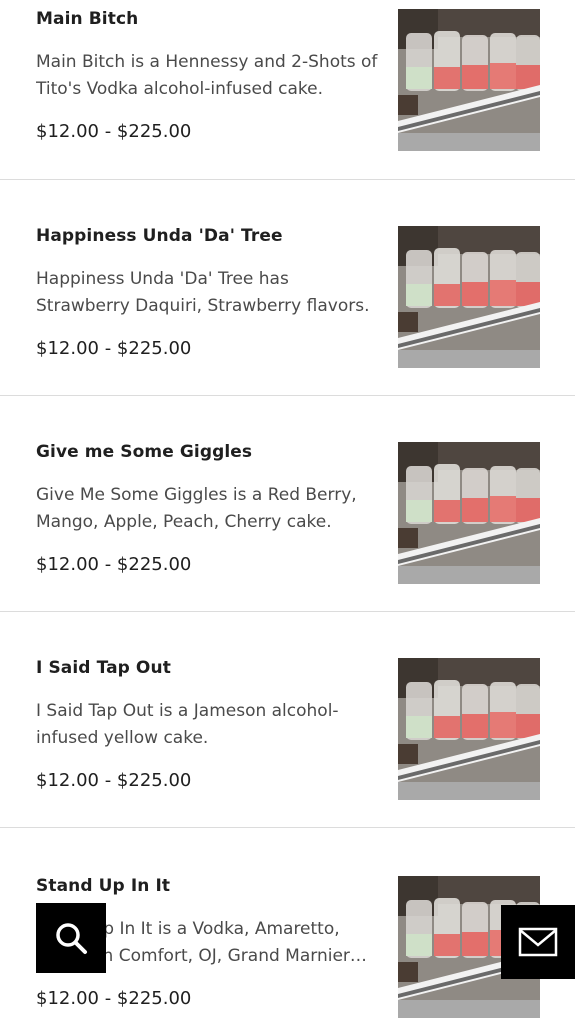 The height and width of the screenshot is (1023, 575). What do you see at coordinates (159, 236) in the screenshot?
I see `item-name: Happiness Unda 'Da' Tree` at bounding box center [159, 236].